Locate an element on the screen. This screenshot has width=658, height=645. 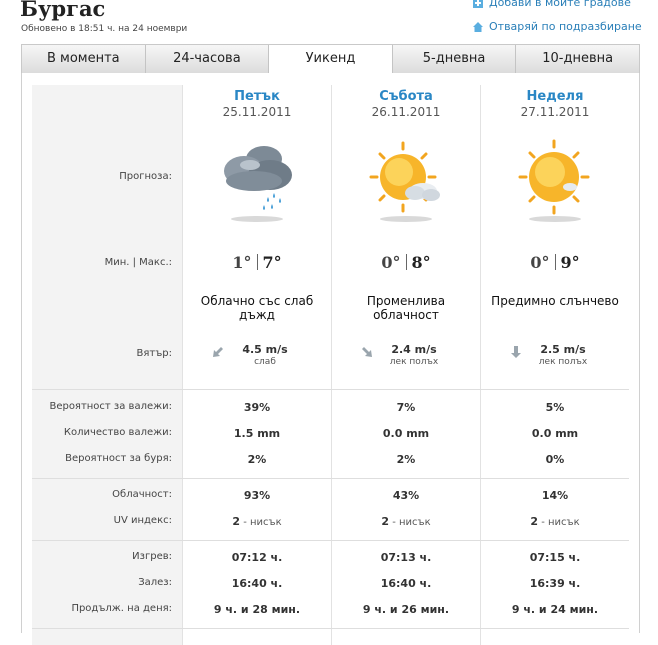
cloud-rain-icon is located at coordinates (258, 184).